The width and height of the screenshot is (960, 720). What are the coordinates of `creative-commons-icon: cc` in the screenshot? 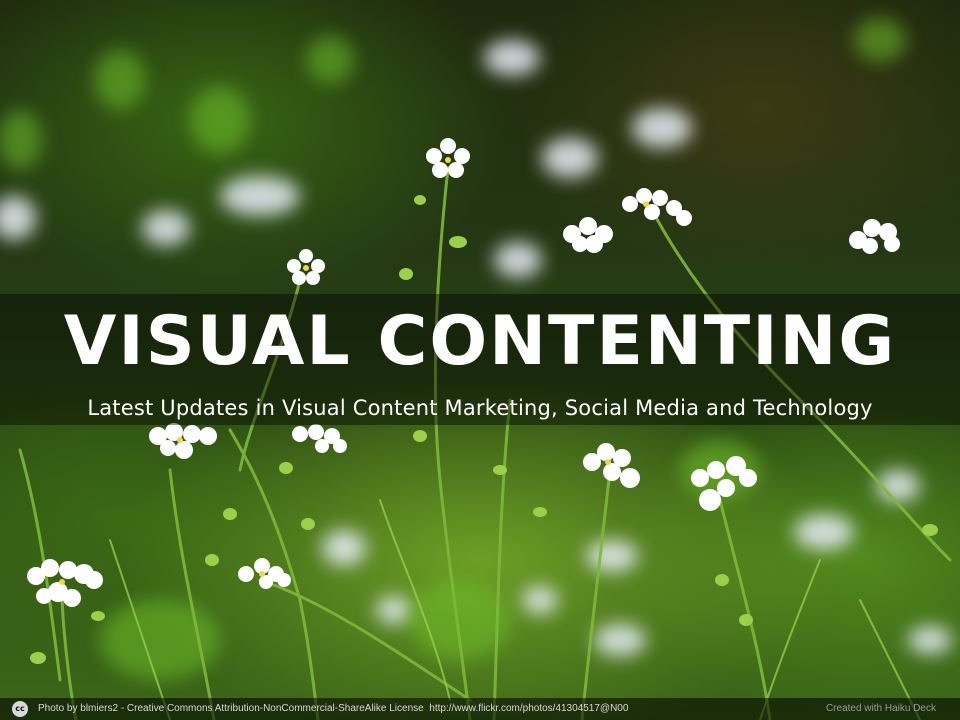 It's located at (20, 709).